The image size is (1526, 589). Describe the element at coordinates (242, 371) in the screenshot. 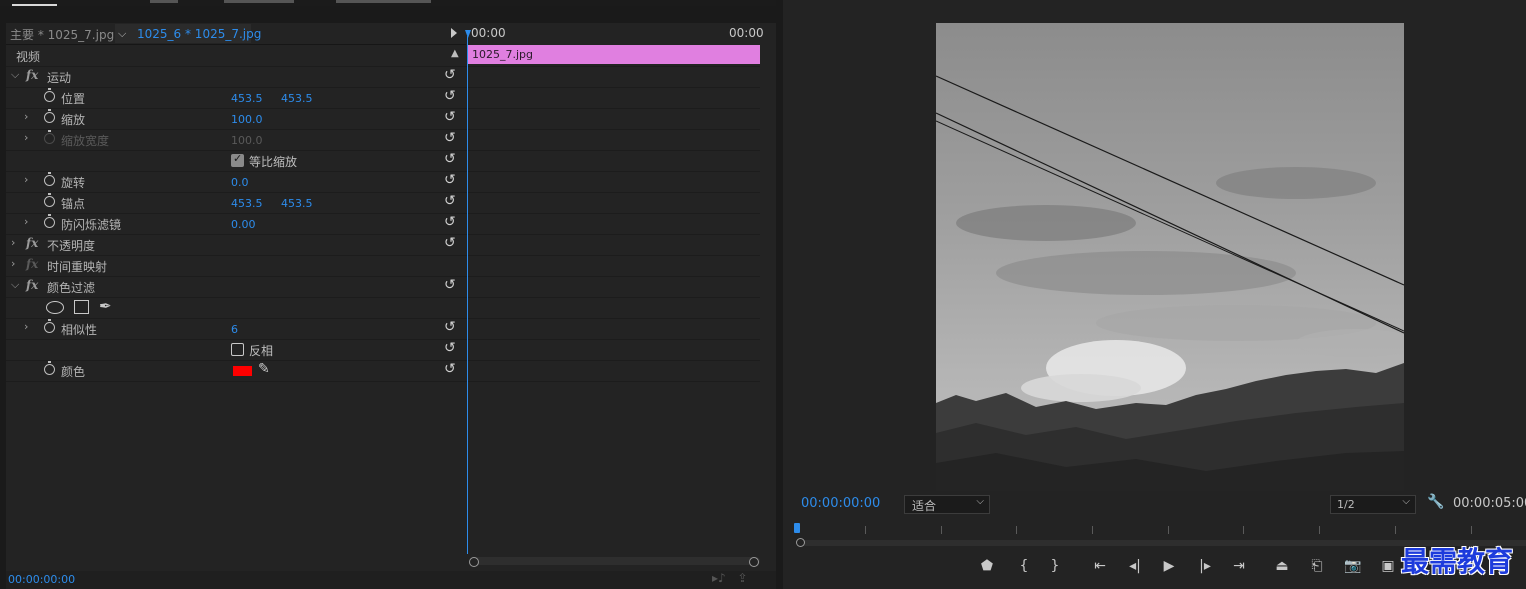

I see `color-swatch` at that location.